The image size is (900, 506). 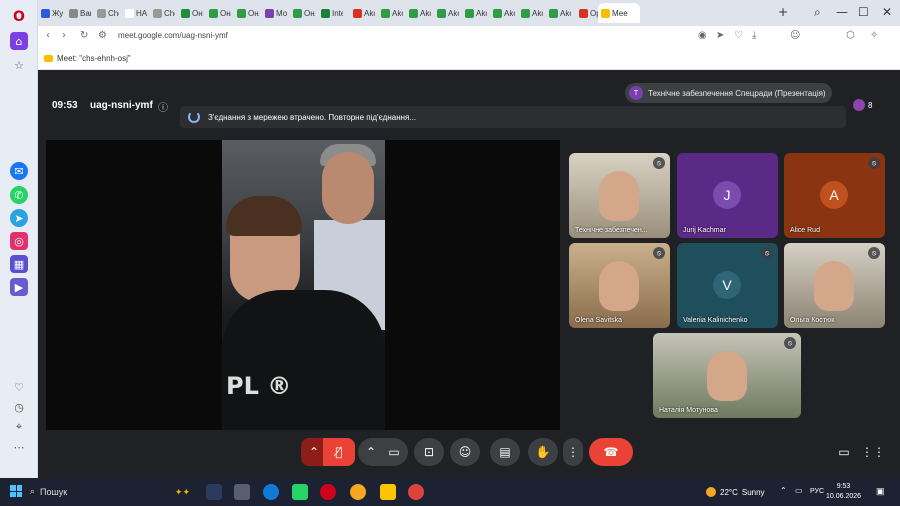 What do you see at coordinates (19, 427) in the screenshot?
I see `location-icon: ⌖` at bounding box center [19, 427].